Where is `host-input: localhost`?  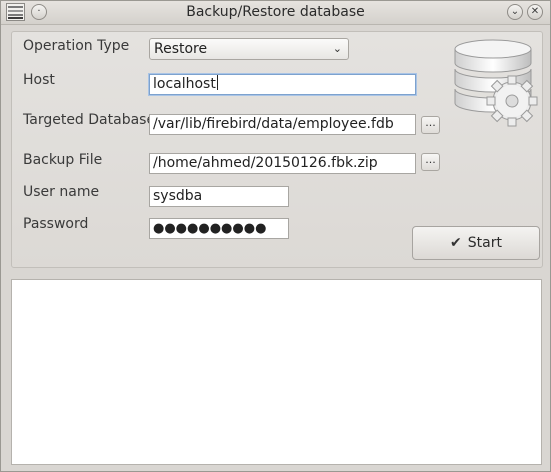
host-input: localhost is located at coordinates (282, 84).